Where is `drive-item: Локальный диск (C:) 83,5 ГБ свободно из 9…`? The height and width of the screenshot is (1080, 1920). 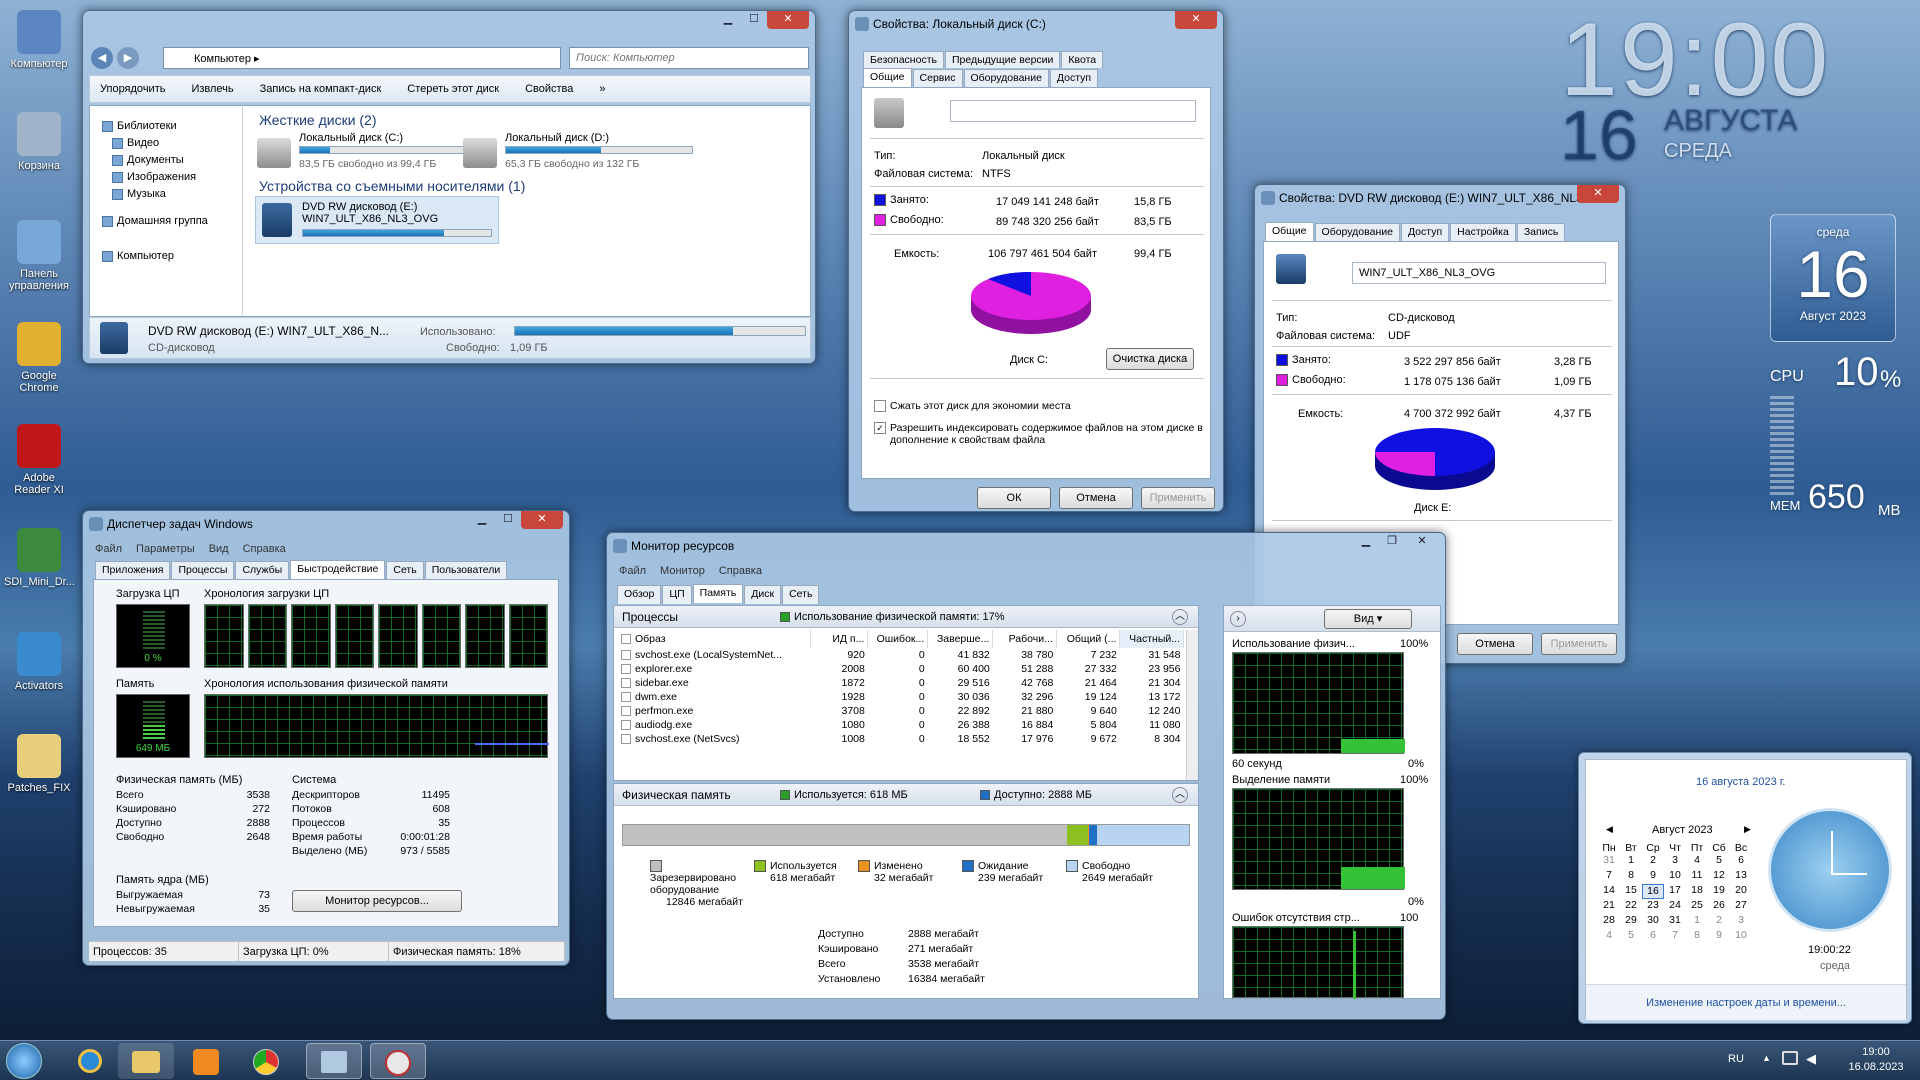
drive-item: Локальный диск (C:) 83,5 ГБ свободно из 9… is located at coordinates (371, 154).